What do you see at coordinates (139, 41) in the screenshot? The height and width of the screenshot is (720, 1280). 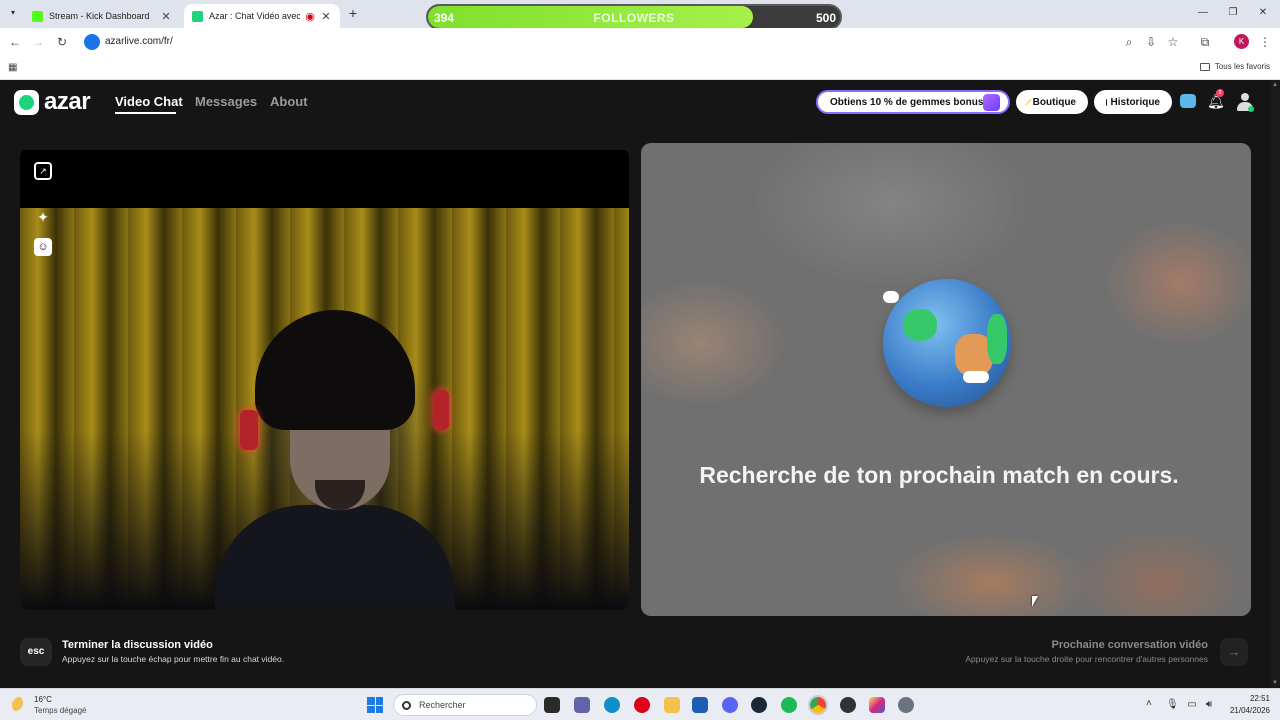 I see `url-field: azarlive.com/fr/` at bounding box center [139, 41].